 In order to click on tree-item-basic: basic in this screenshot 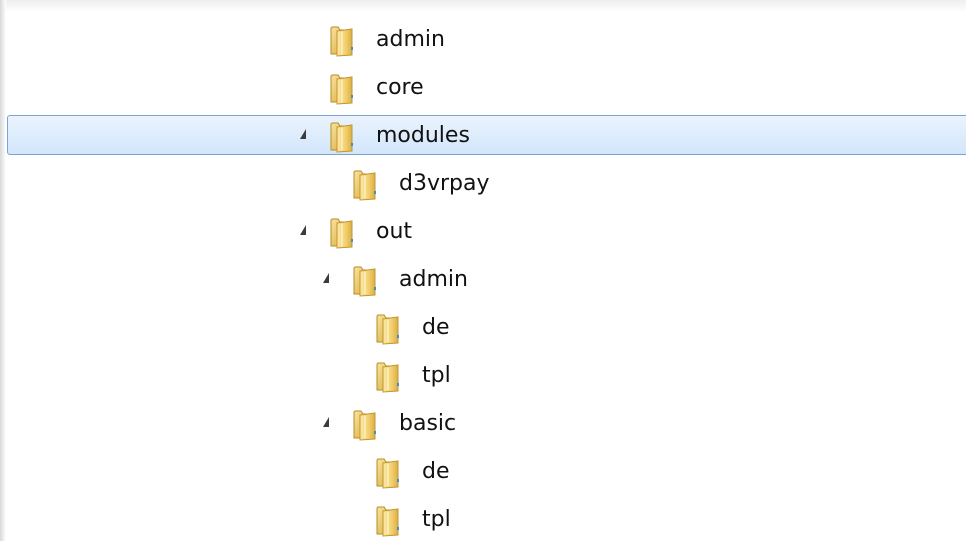, I will do `click(483, 424)`.